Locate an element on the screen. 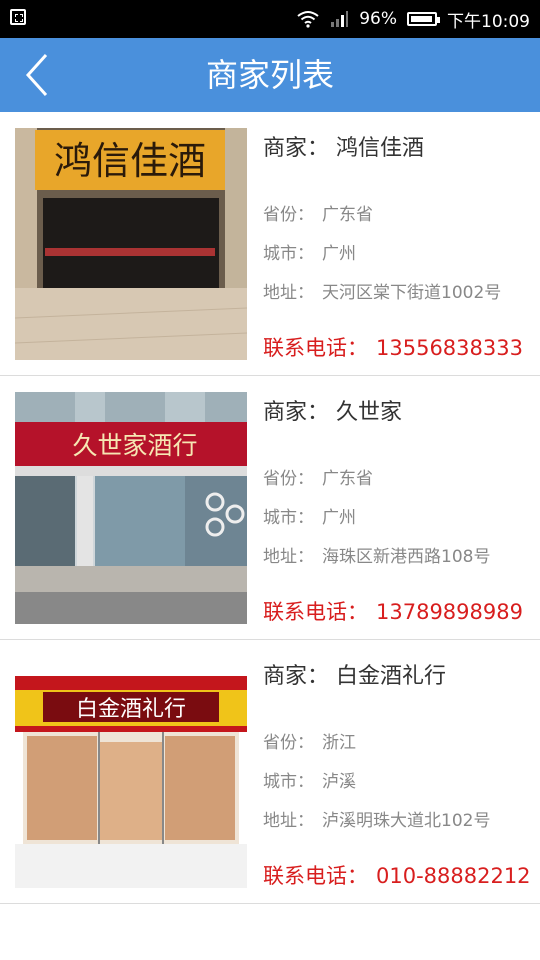  merchant-name: 商家： 白金酒礼行 is located at coordinates (354, 674).